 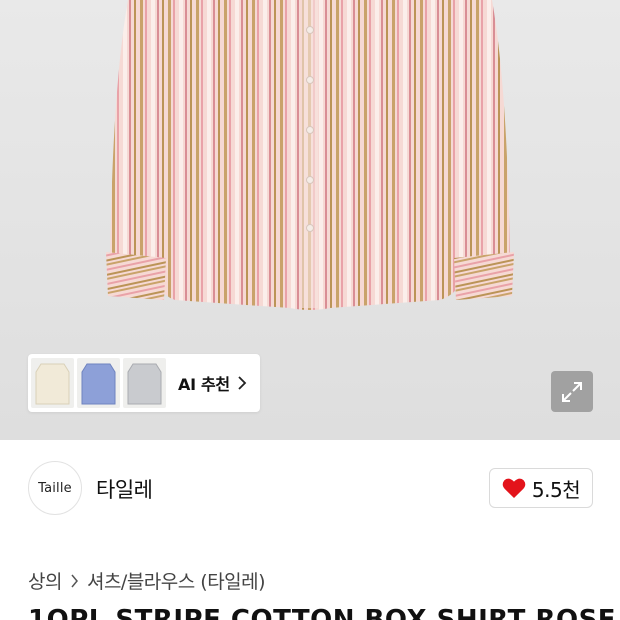 I want to click on breadcrumb: 상의 셔츠/블라우스 (타일레), so click(x=147, y=580).